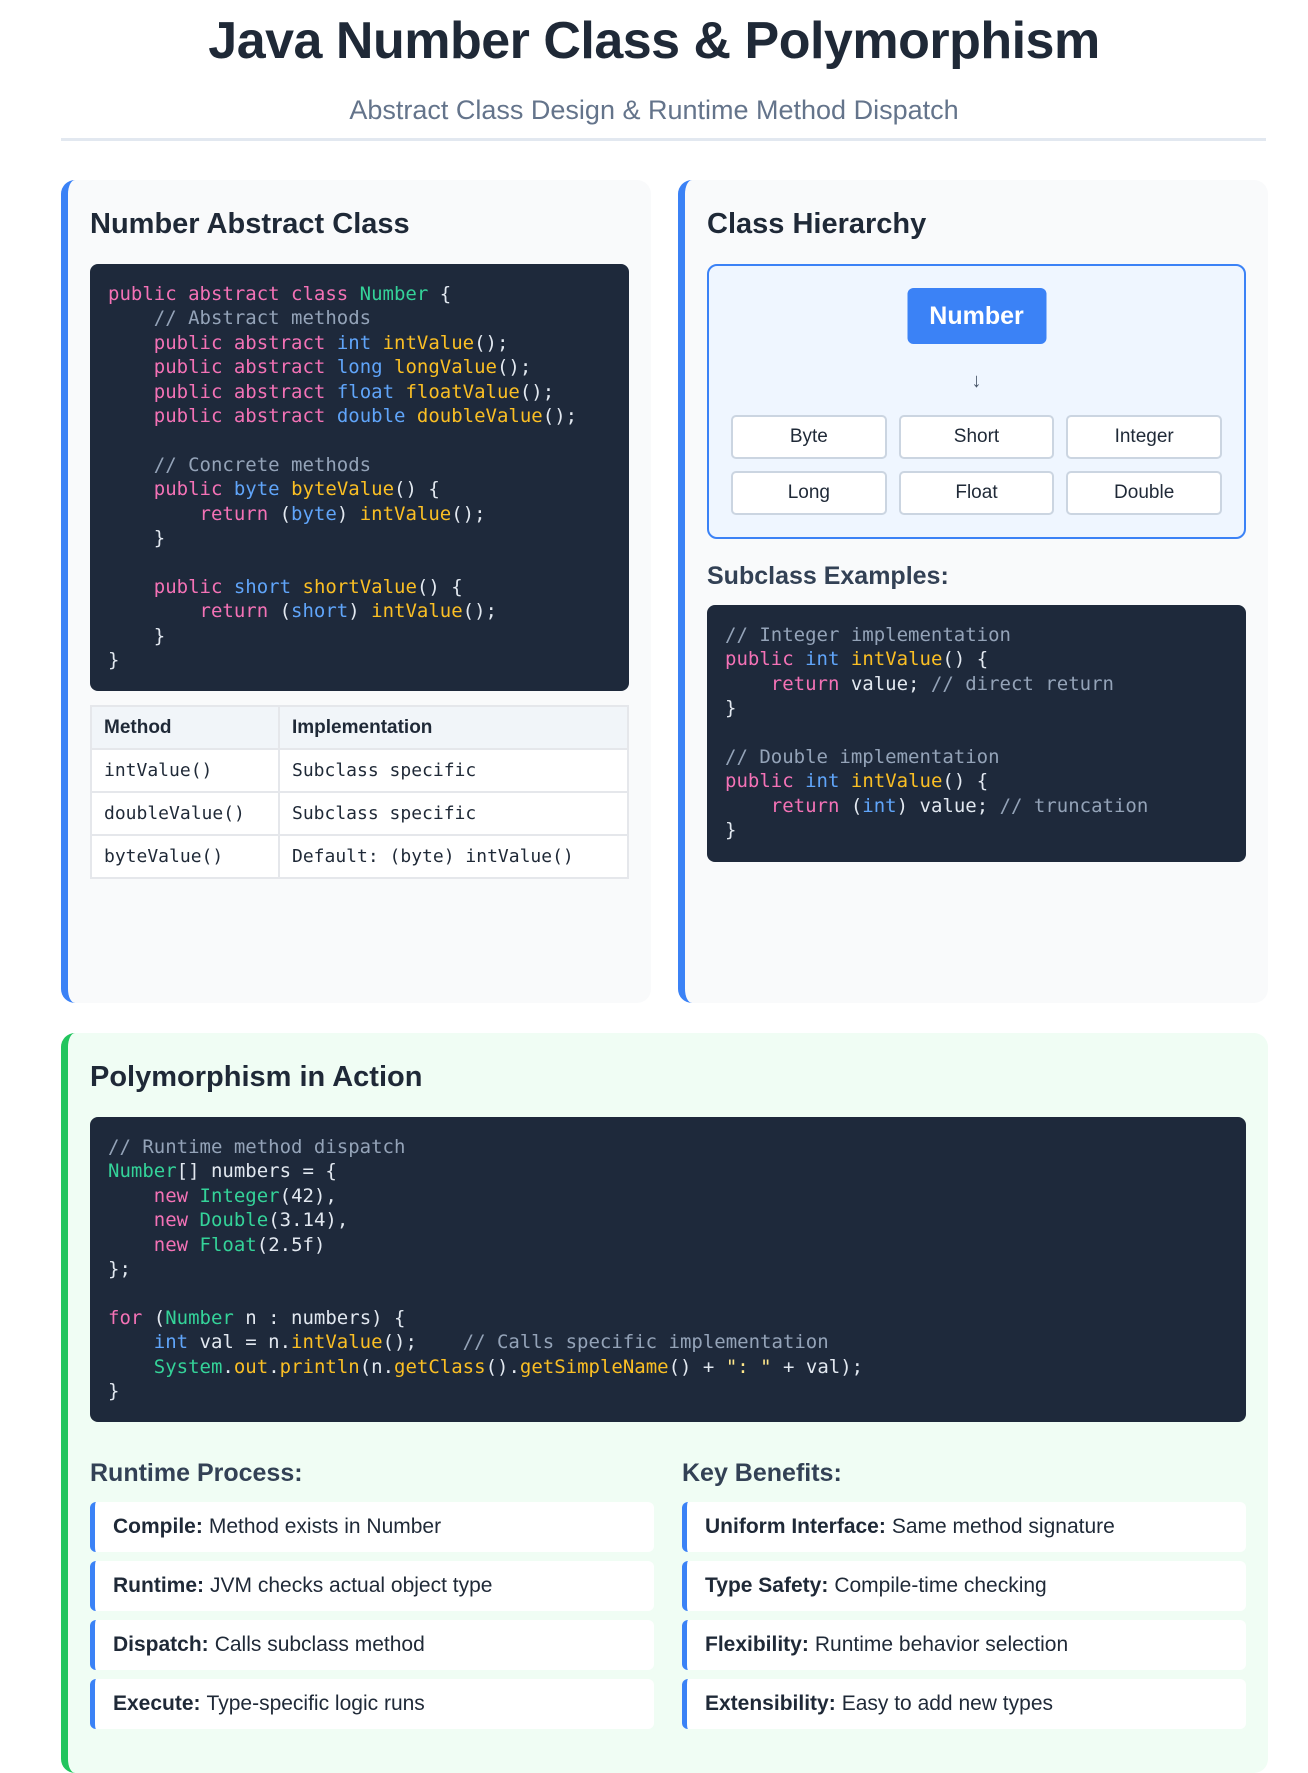 The image size is (1308, 1773). What do you see at coordinates (654, 41) in the screenshot?
I see `page-title: Java Number Class & Polymorphism` at bounding box center [654, 41].